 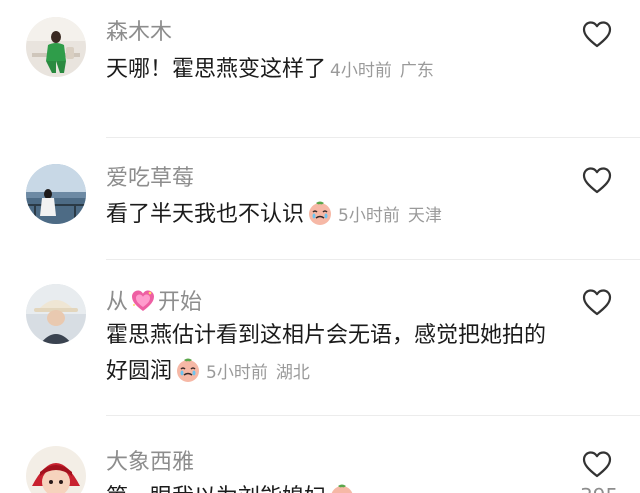 What do you see at coordinates (599, 488) in the screenshot?
I see `like-count: 395` at bounding box center [599, 488].